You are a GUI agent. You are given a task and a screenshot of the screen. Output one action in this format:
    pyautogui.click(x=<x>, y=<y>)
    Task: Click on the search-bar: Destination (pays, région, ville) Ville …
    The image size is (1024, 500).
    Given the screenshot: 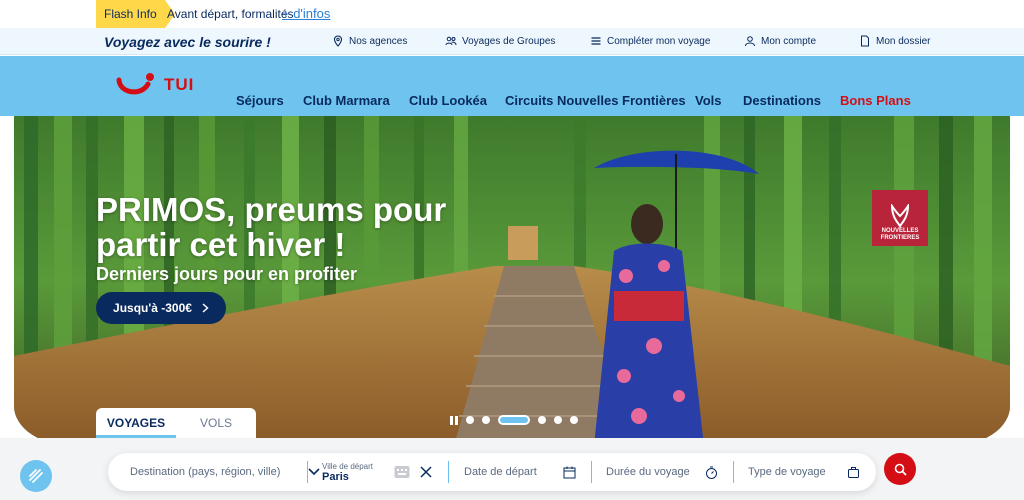 What is the action you would take?
    pyautogui.click(x=492, y=472)
    